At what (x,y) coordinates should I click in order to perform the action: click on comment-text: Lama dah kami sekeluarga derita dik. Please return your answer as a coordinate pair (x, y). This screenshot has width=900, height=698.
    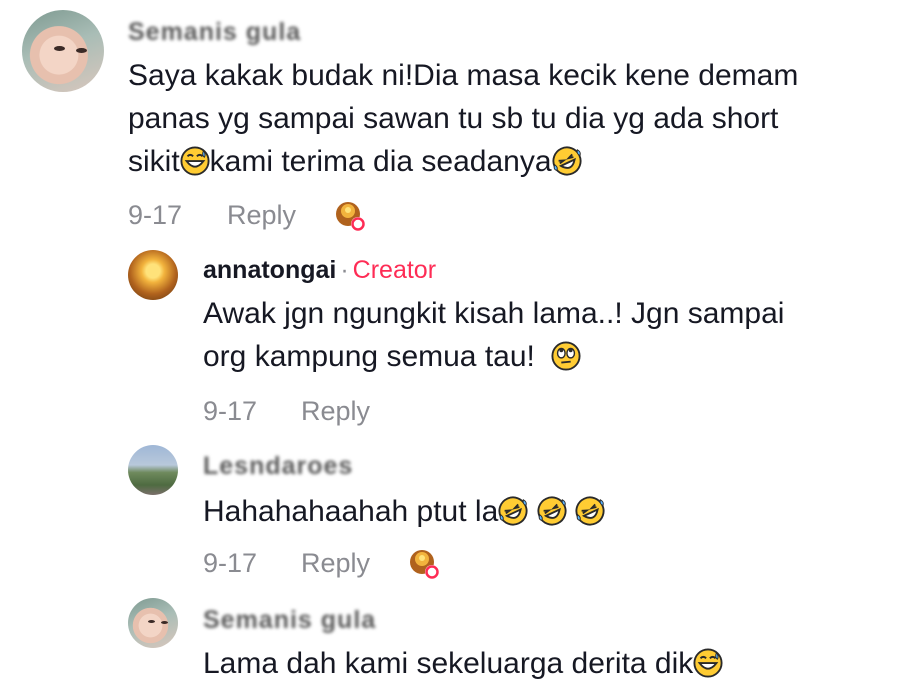
    Looking at the image, I should click on (463, 663).